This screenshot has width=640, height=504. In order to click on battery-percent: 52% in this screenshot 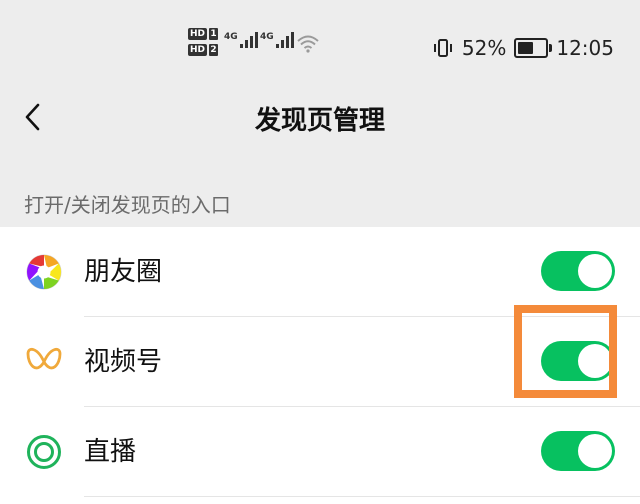, I will do `click(484, 48)`.